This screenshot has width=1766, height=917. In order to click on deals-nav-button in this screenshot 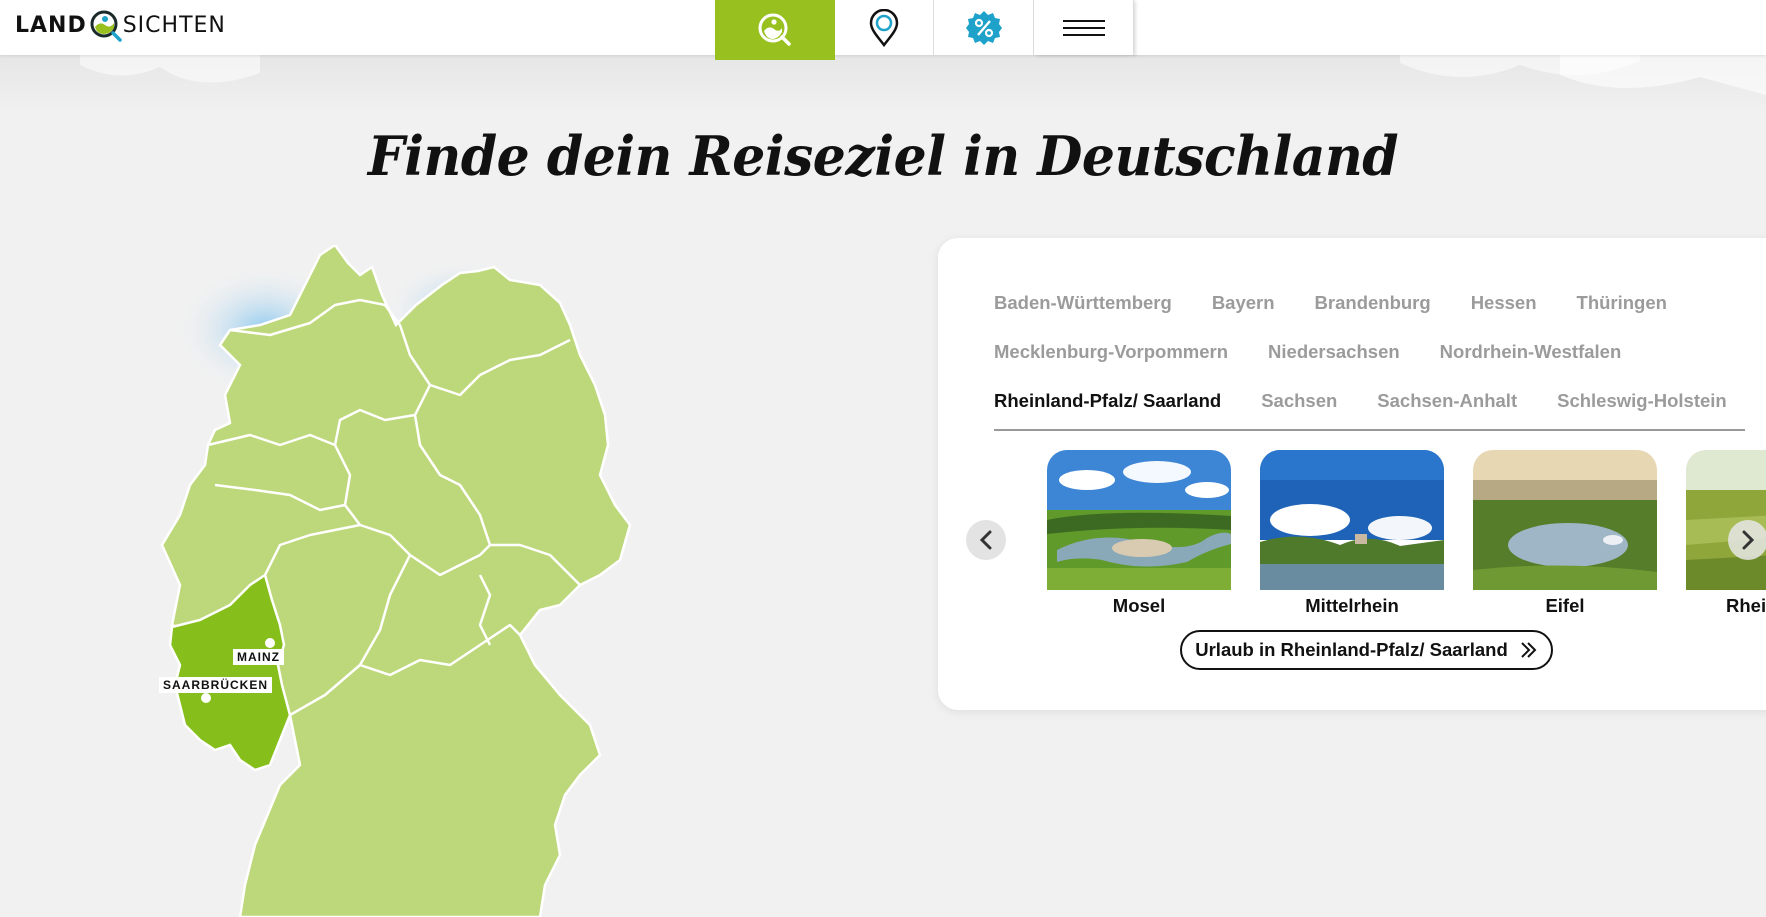, I will do `click(984, 27)`.